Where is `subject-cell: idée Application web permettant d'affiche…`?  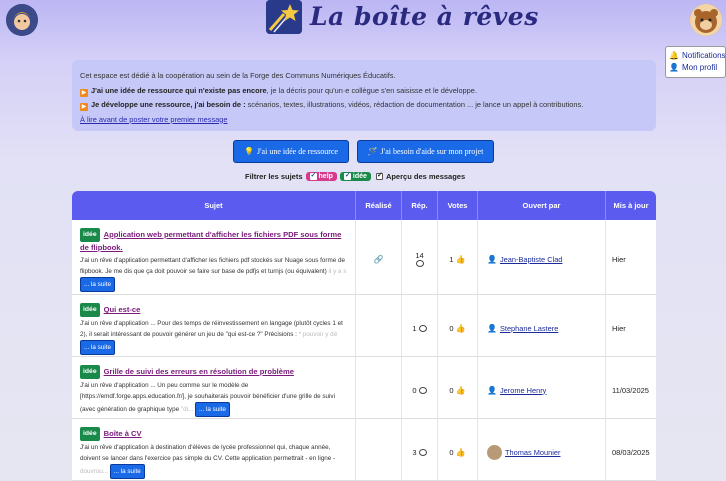 subject-cell: idée Application web permettant d'affiche… is located at coordinates (214, 259).